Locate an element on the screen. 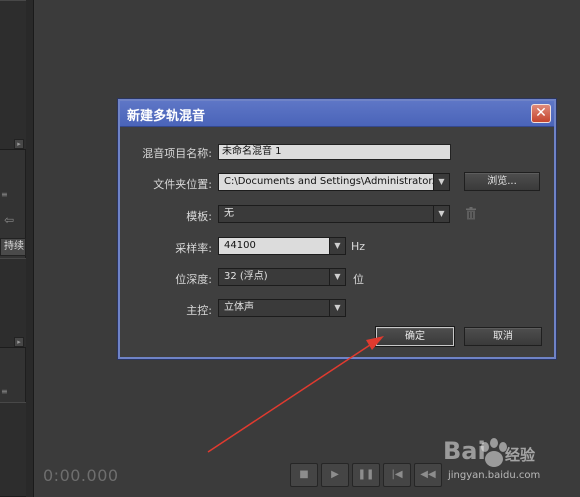 The width and height of the screenshot is (580, 497). template-label: 模板: is located at coordinates (199, 216).